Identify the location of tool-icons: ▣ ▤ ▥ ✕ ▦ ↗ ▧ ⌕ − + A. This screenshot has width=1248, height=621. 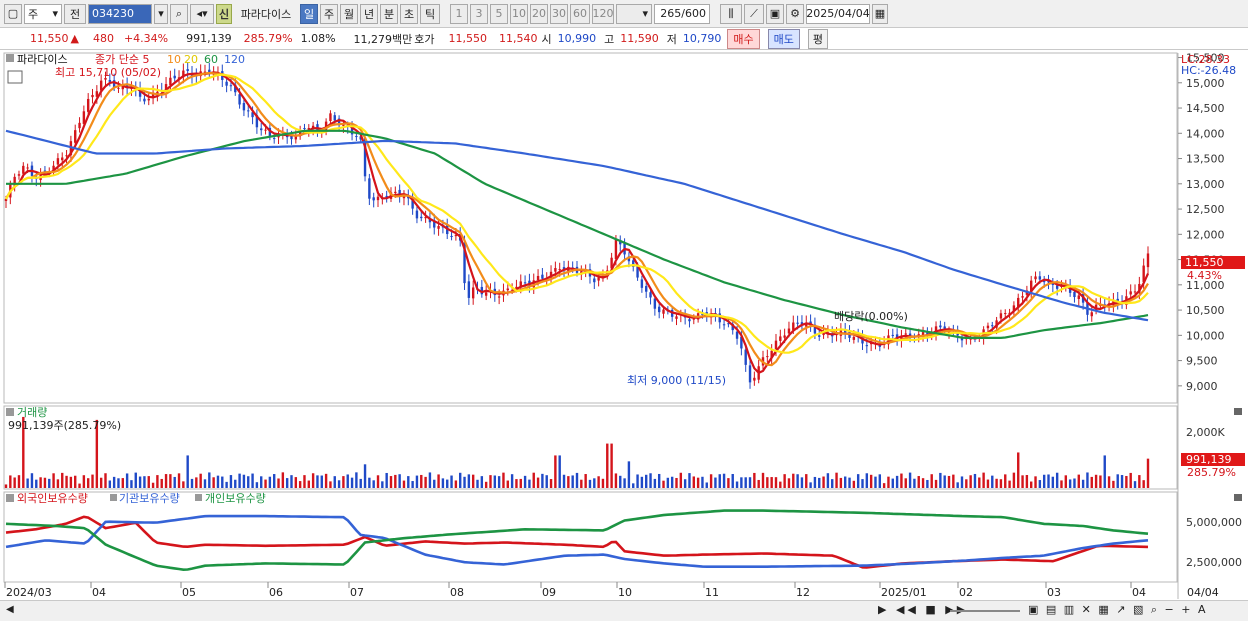
(1117, 610).